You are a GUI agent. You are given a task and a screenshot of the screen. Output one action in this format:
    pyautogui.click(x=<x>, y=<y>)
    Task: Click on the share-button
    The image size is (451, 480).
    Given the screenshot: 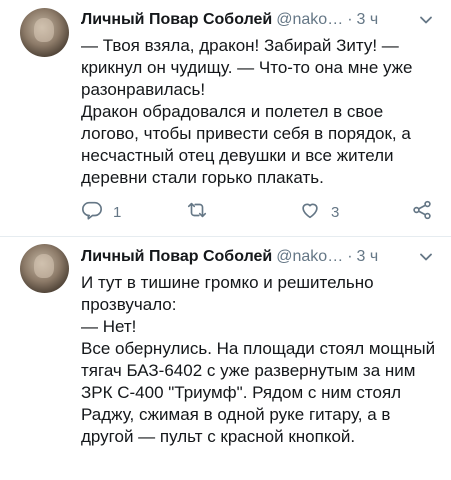 What is the action you would take?
    pyautogui.click(x=422, y=212)
    